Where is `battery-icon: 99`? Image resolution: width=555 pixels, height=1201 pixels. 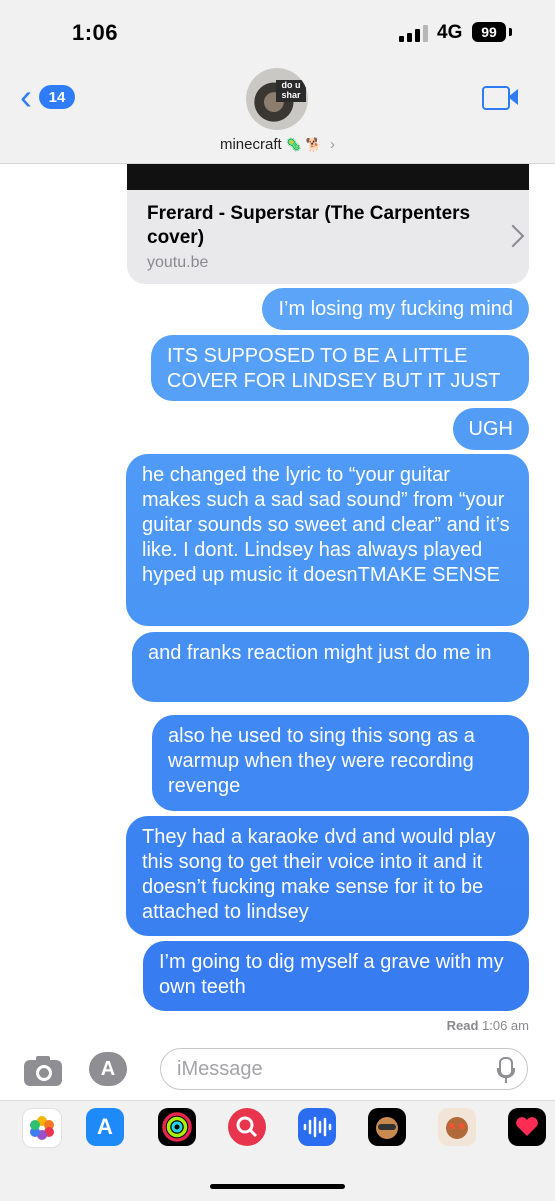
battery-icon: 99 is located at coordinates (489, 32).